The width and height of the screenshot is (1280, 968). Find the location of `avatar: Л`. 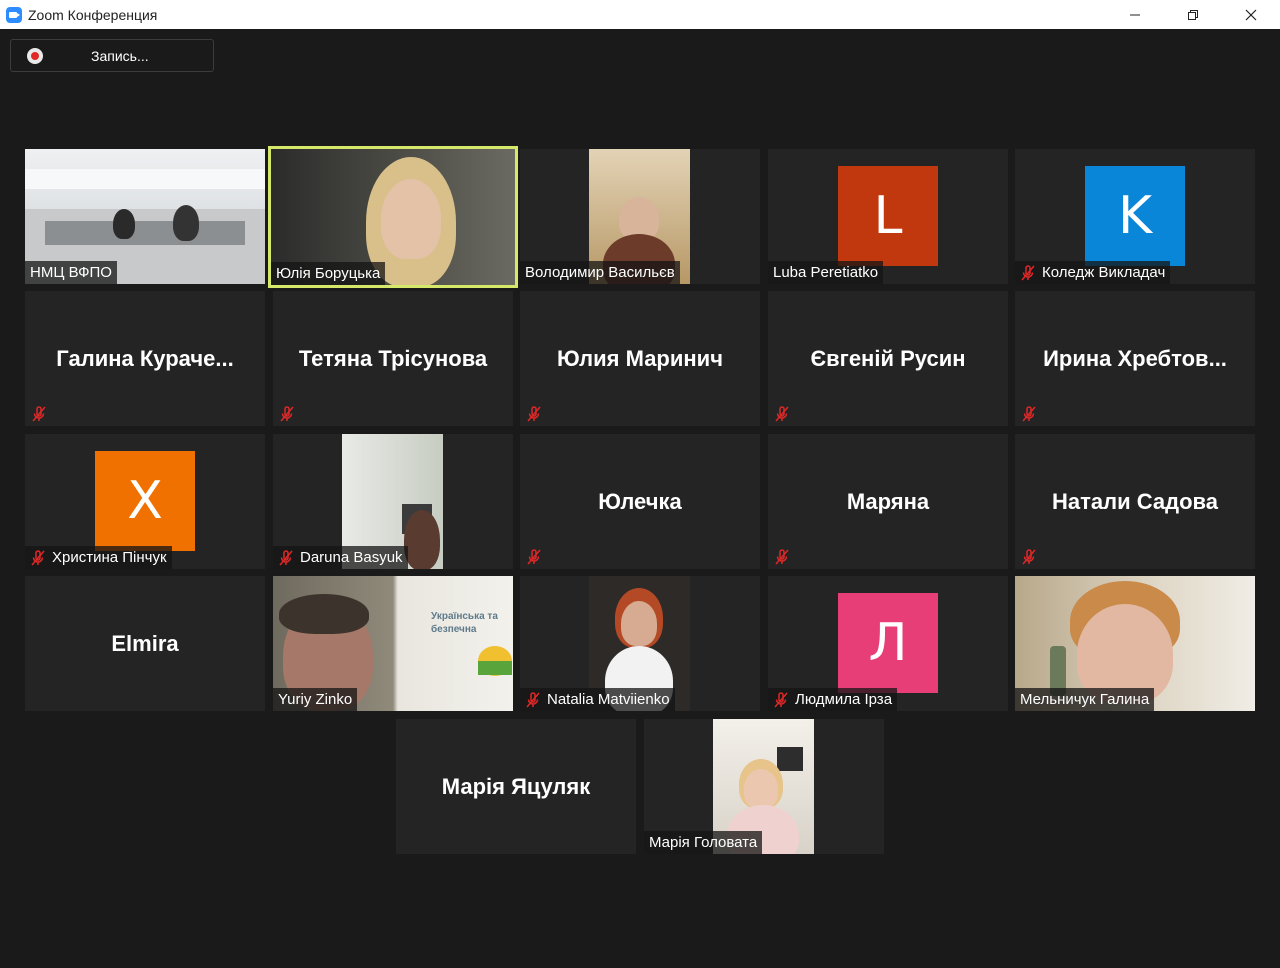

avatar: Л is located at coordinates (888, 643).